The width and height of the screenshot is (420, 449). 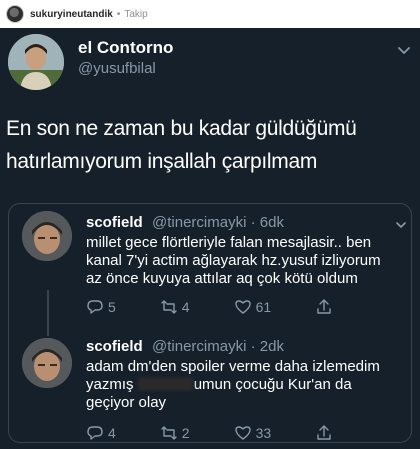 I want to click on author-avatar, so click(x=36, y=62).